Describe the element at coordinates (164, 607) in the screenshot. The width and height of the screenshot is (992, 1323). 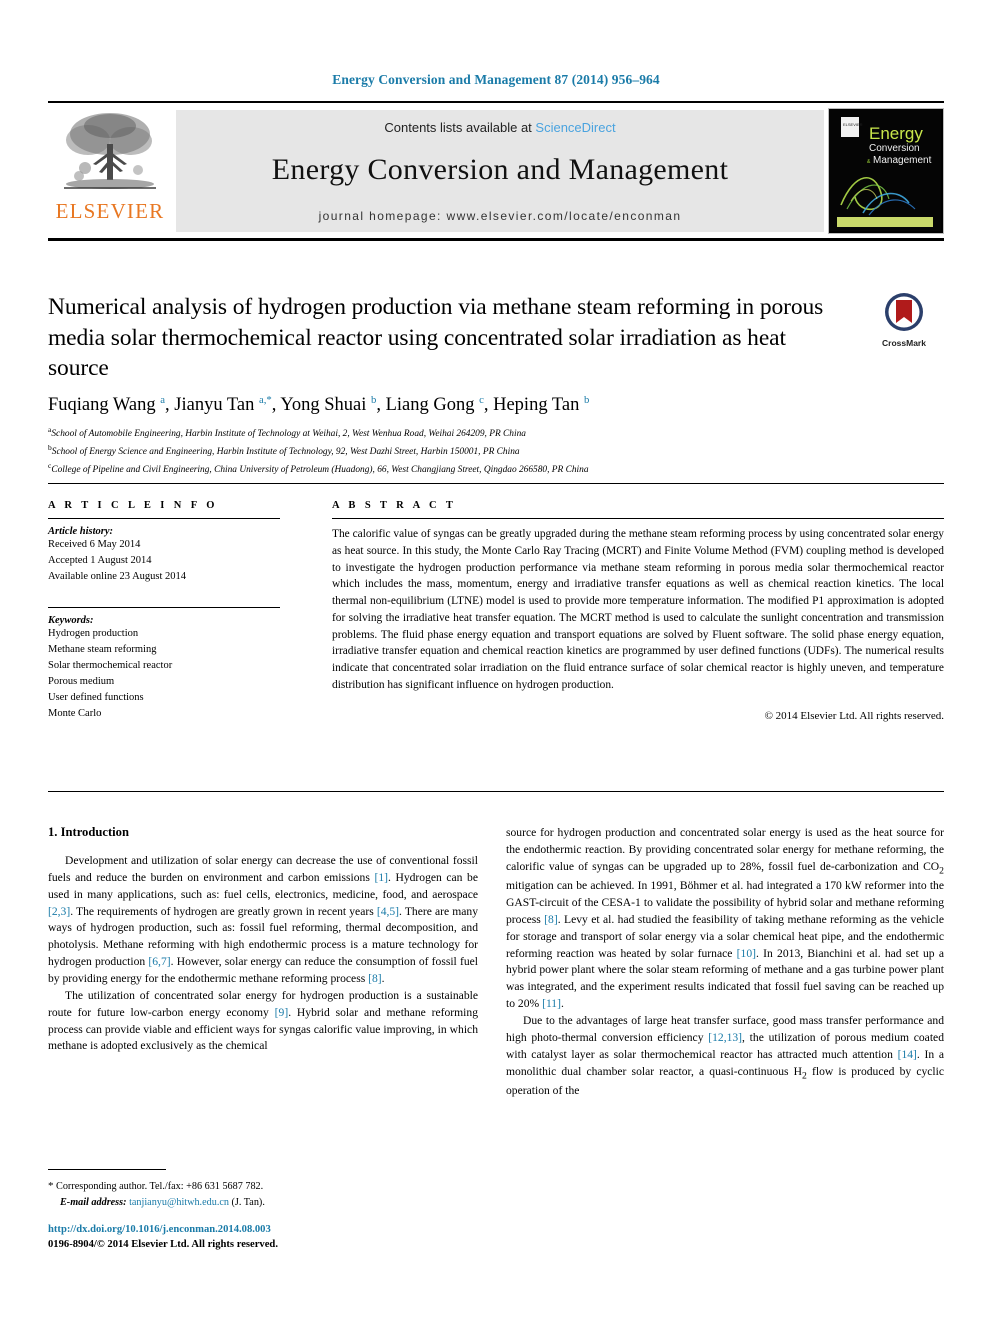
I see `keywords-rule` at that location.